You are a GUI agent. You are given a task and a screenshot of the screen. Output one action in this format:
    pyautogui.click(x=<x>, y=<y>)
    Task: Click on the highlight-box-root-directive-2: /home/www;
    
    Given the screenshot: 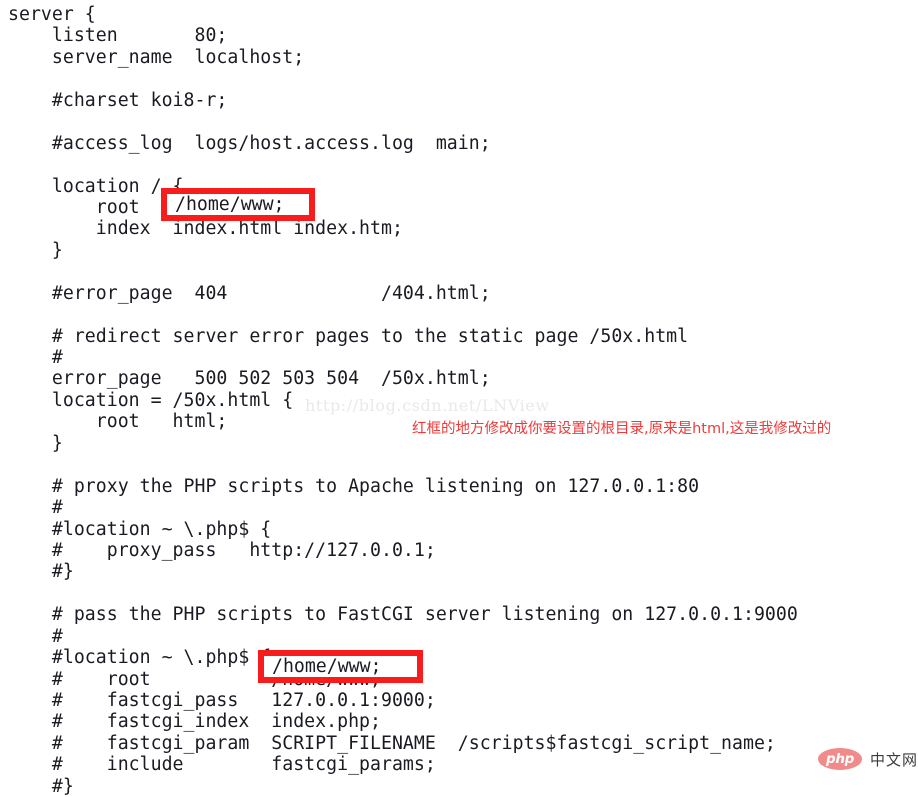 What is the action you would take?
    pyautogui.click(x=340, y=666)
    